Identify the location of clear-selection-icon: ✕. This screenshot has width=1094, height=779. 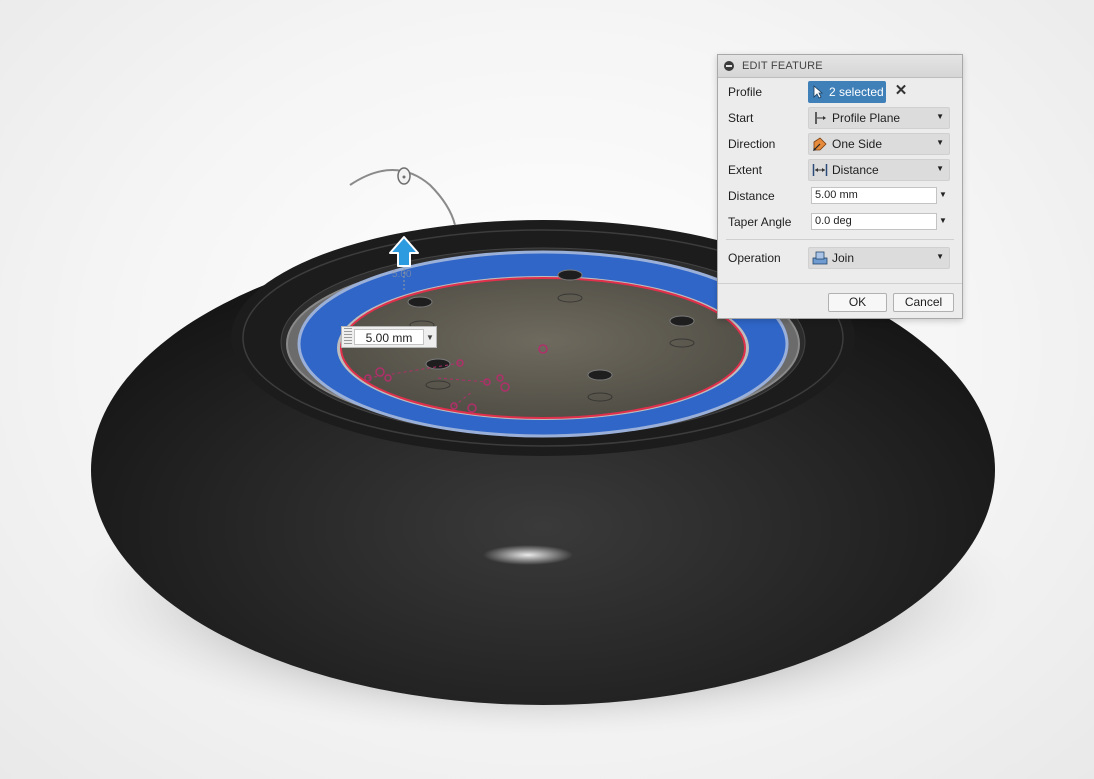
(901, 91).